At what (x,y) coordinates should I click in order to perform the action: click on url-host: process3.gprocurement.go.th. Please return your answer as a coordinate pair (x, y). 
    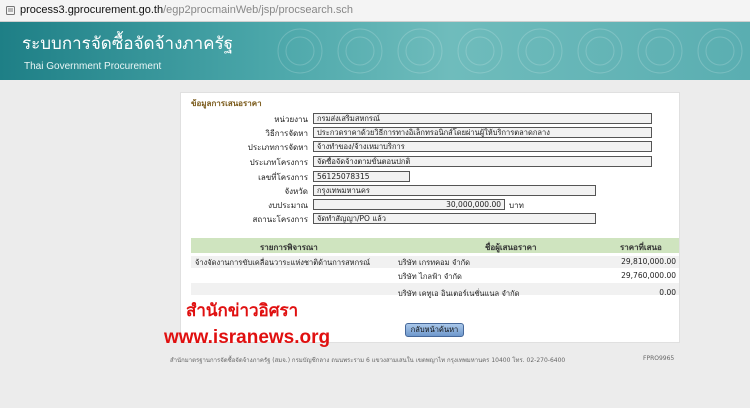
    Looking at the image, I should click on (92, 10).